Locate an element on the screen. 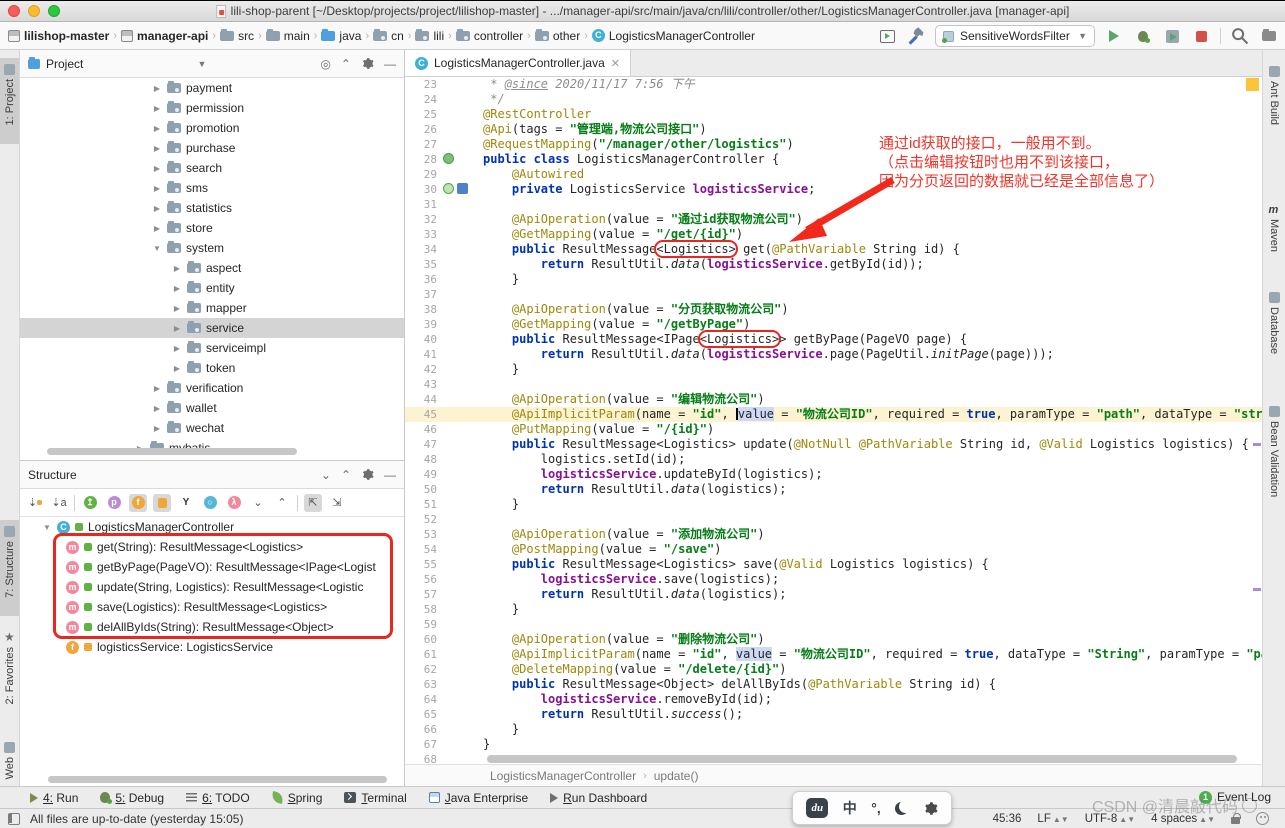 This screenshot has width=1285, height=828. ime-baidu-icon: du is located at coordinates (817, 808).